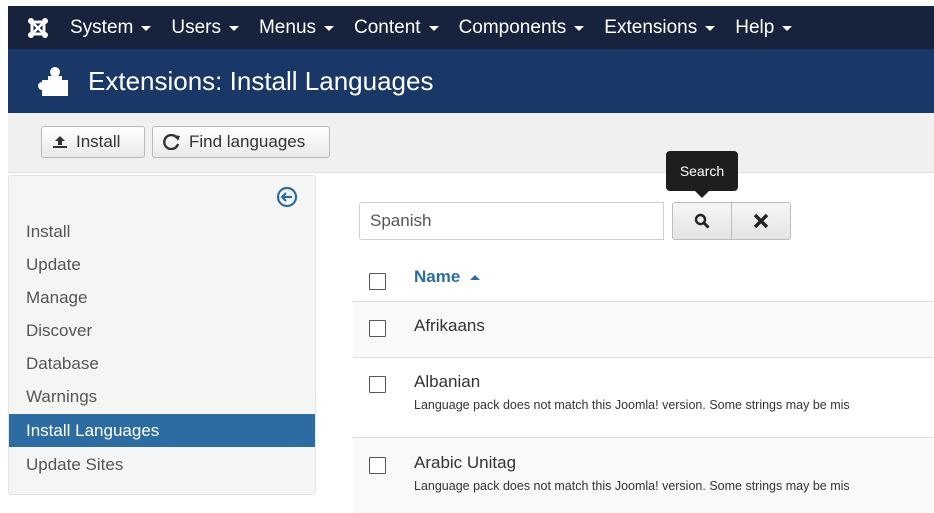 The image size is (934, 513). What do you see at coordinates (755, 27) in the screenshot?
I see `nav-help-label: Help` at bounding box center [755, 27].